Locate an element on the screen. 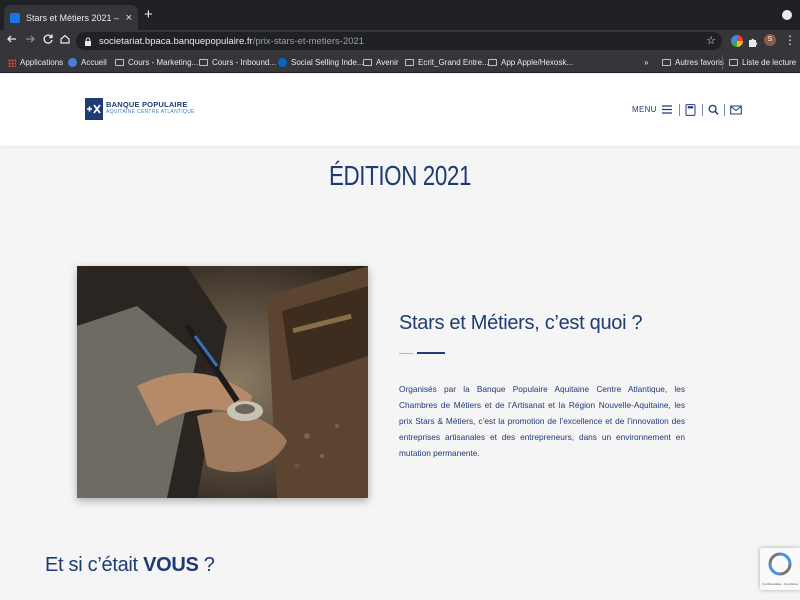 The height and width of the screenshot is (600, 800). forward-icon is located at coordinates (30, 40).